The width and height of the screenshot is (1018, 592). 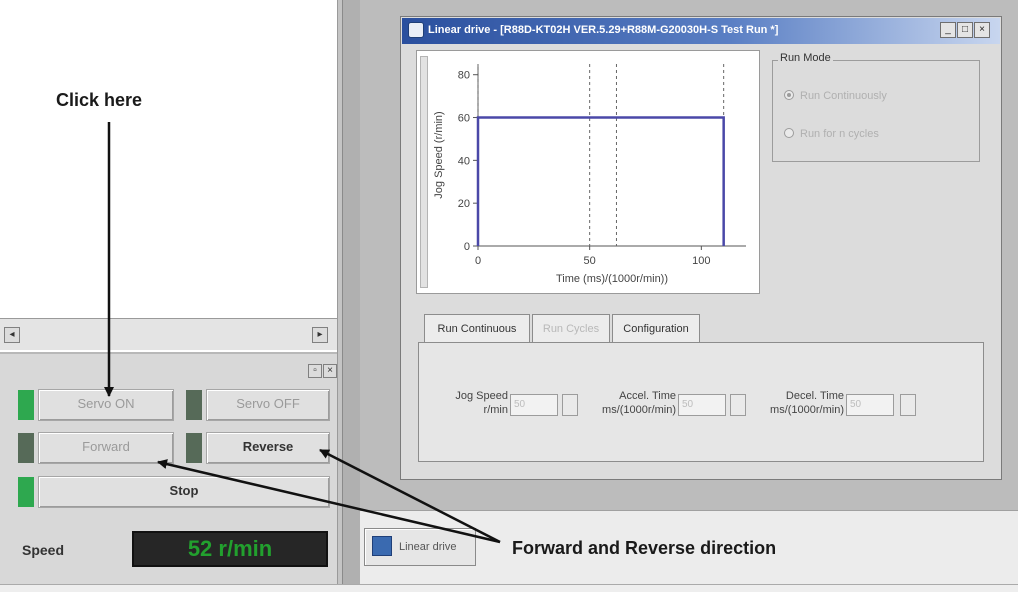 I want to click on run-continuously-radio, so click(x=789, y=95).